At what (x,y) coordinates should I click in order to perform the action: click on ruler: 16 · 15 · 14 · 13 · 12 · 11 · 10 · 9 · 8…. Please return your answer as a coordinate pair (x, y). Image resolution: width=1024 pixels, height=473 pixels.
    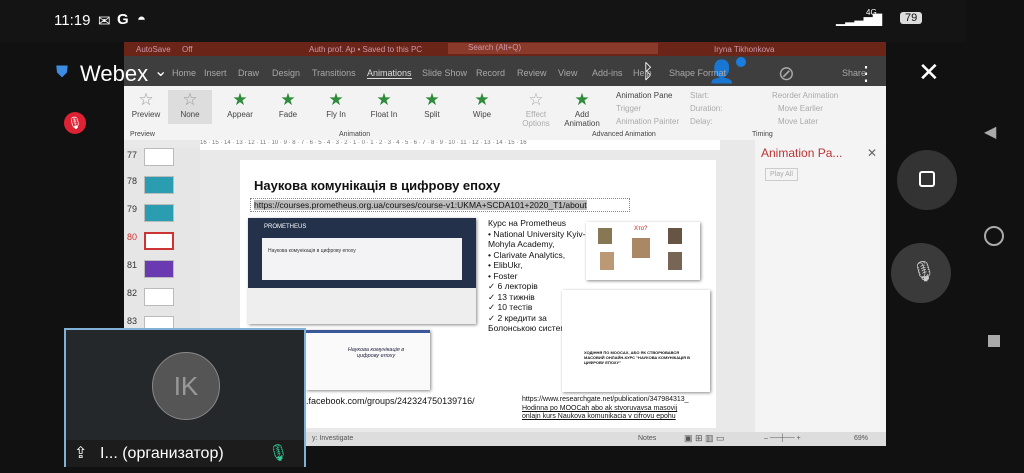
    Looking at the image, I should click on (460, 145).